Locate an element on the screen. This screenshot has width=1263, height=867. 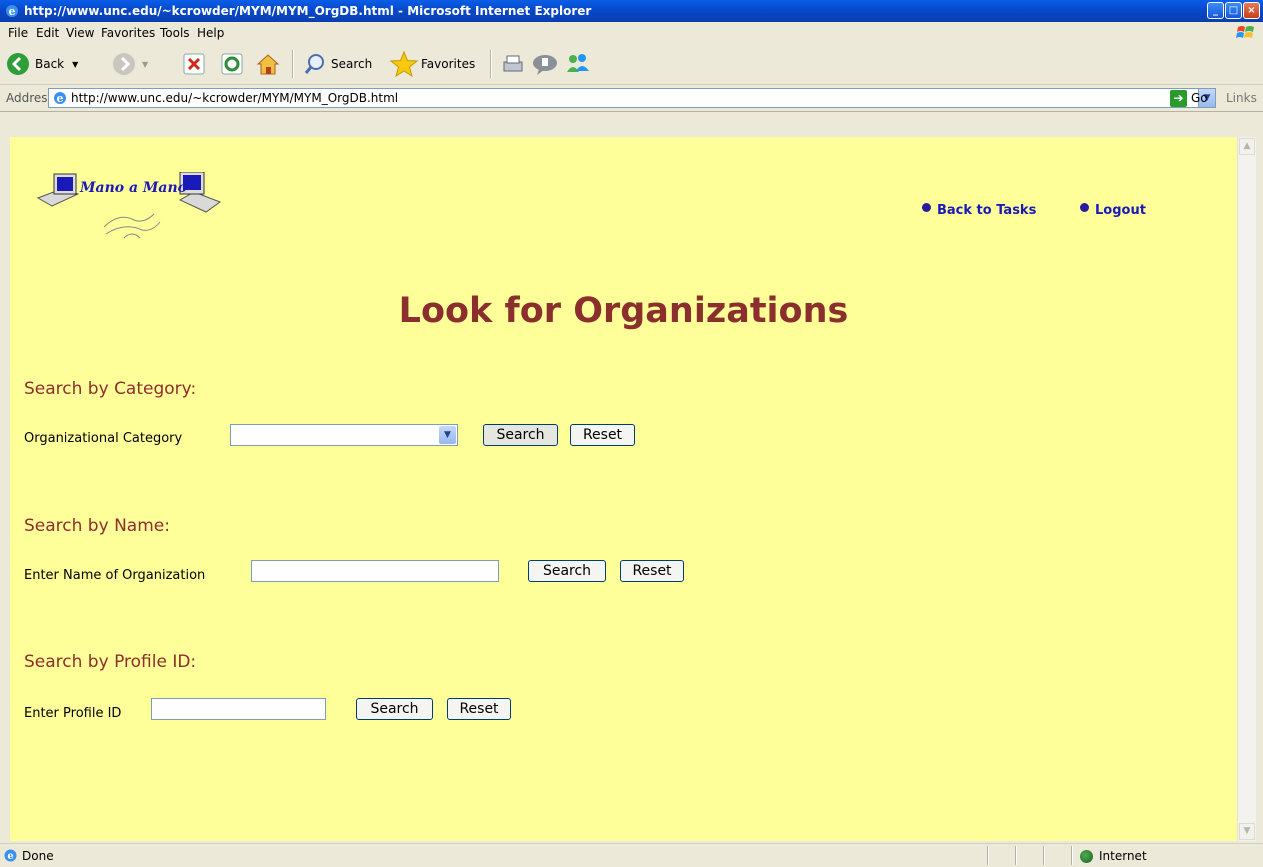
status-bar: e Done Internet is located at coordinates (631, 855).